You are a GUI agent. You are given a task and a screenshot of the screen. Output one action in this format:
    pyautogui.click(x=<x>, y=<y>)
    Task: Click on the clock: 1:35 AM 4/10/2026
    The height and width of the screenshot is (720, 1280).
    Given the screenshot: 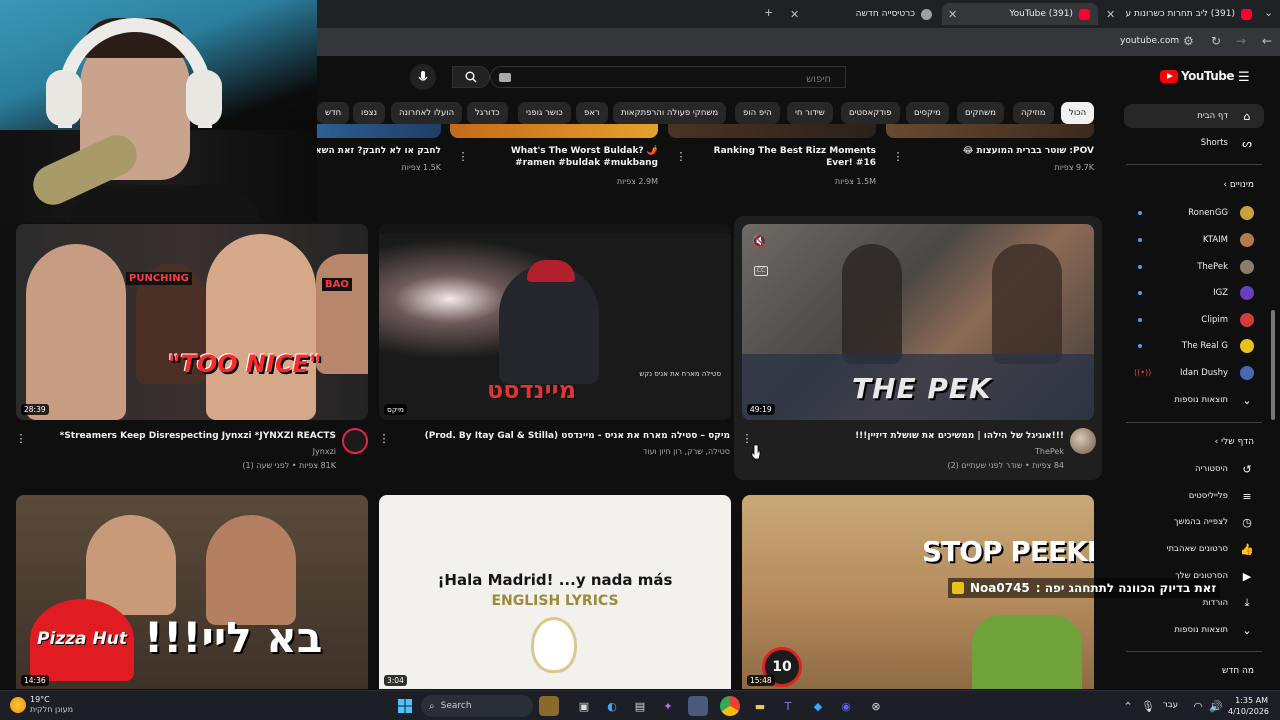 What is the action you would take?
    pyautogui.click(x=1248, y=706)
    